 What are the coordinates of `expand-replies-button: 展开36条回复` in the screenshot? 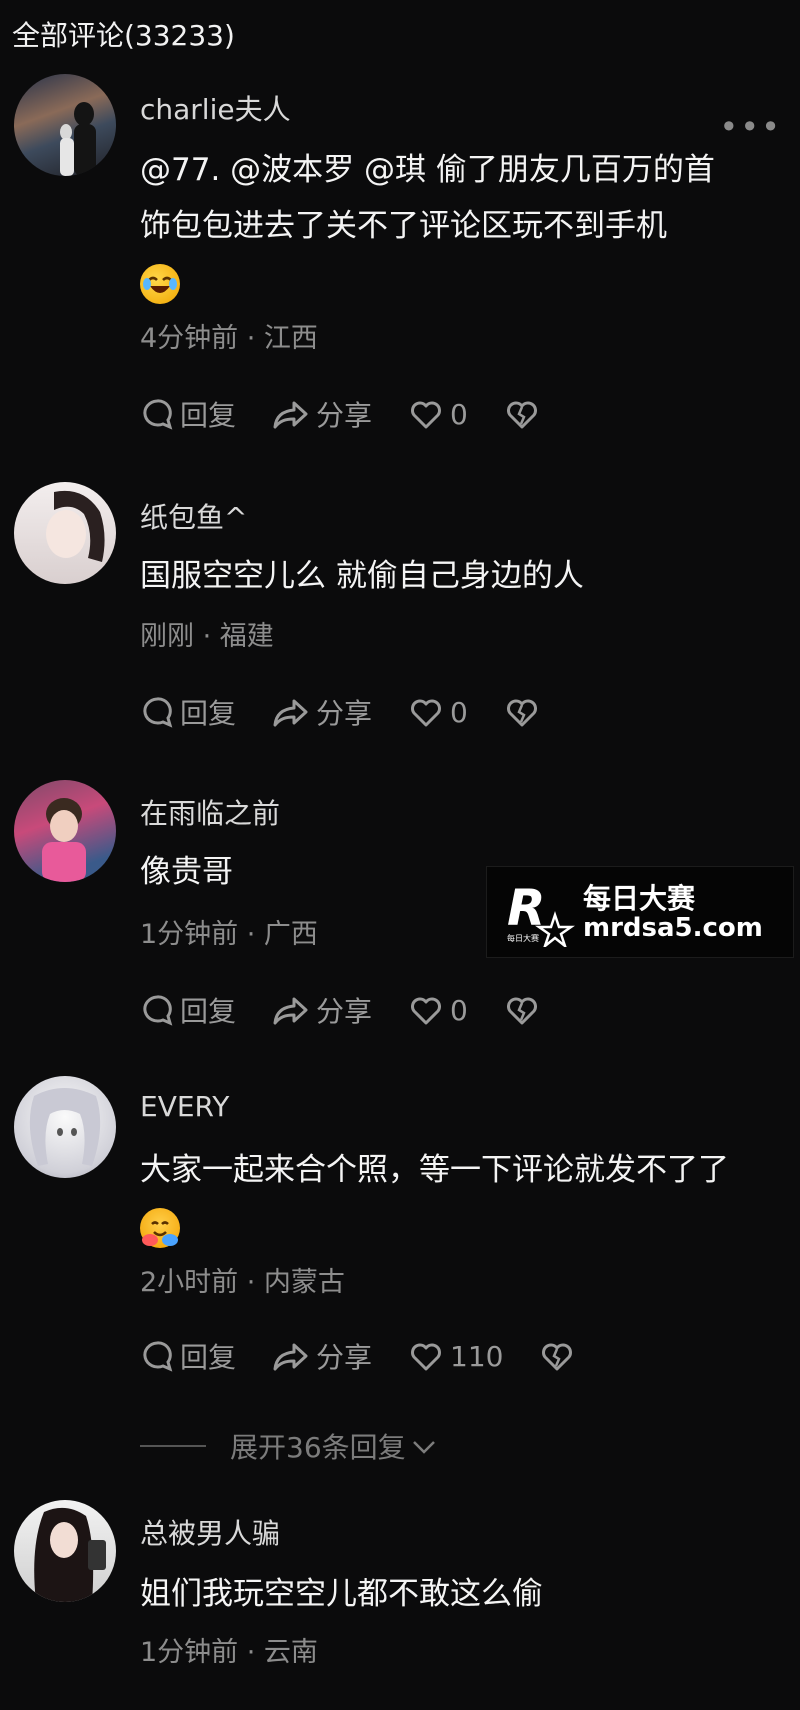 It's located at (289, 1446).